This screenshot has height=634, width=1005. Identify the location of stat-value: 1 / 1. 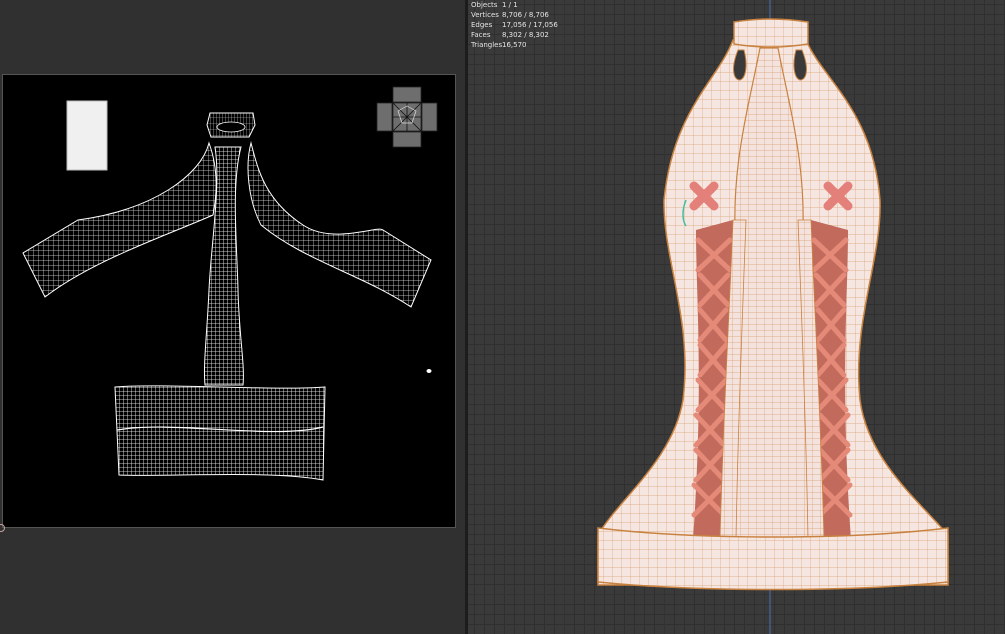
(510, 5).